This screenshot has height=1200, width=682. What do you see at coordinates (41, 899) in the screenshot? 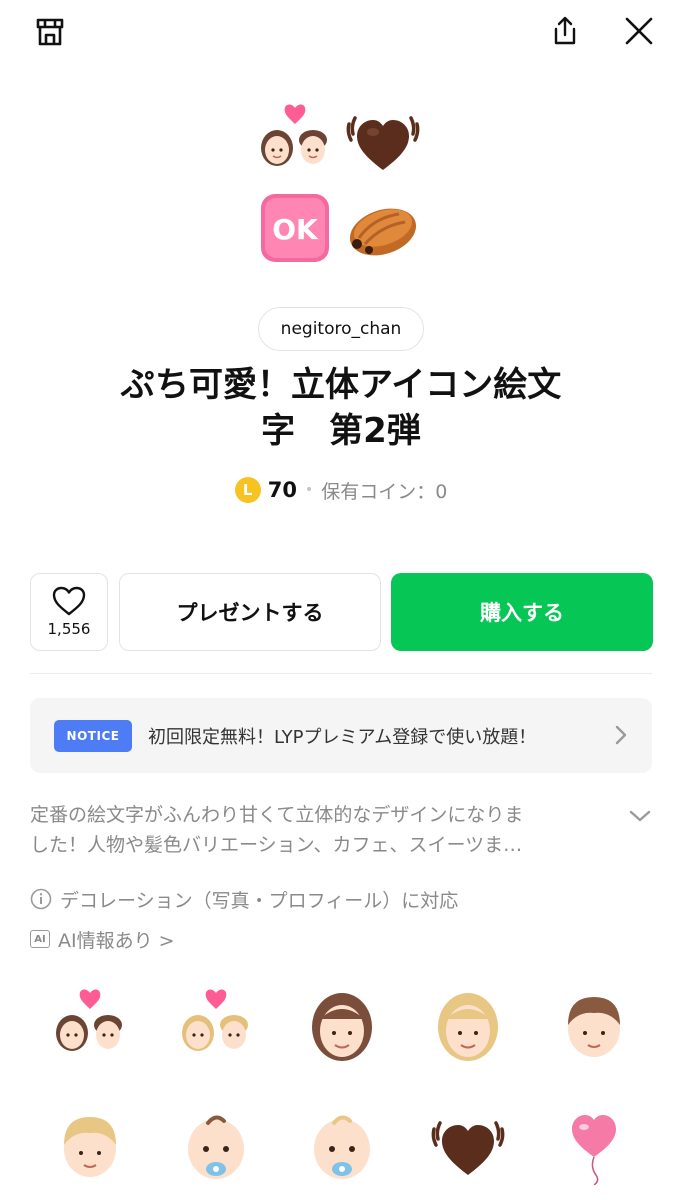
I see `info-icon` at bounding box center [41, 899].